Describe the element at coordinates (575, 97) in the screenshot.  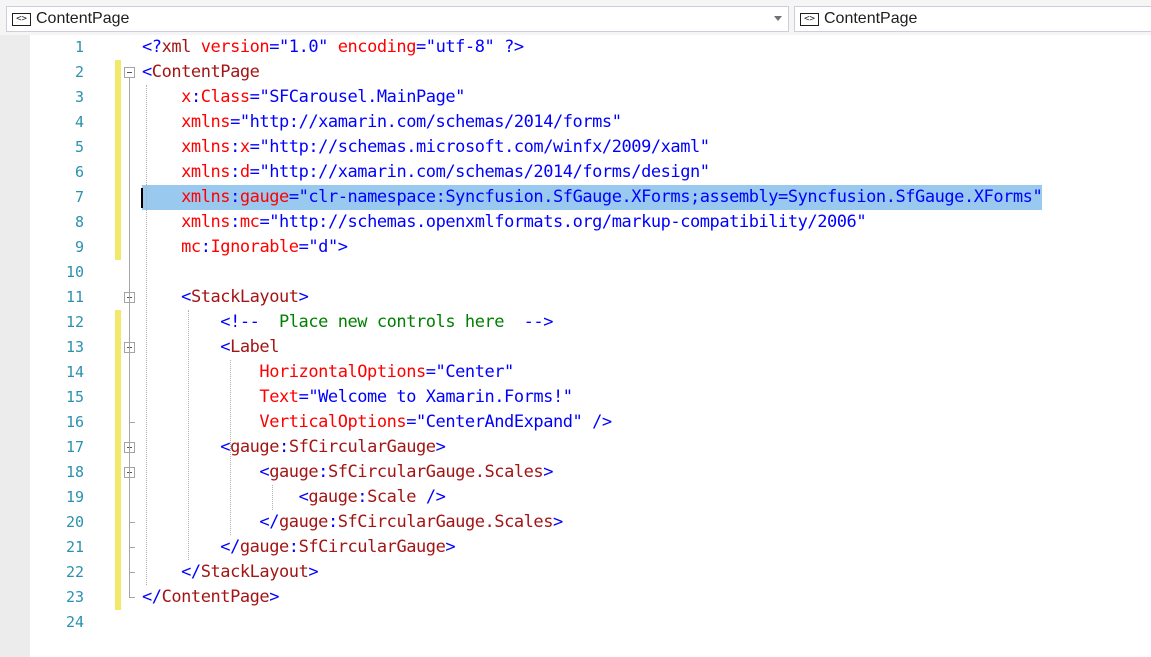
I see `code-line: 3 x:Class="SFCarousel.MainPage"` at that location.